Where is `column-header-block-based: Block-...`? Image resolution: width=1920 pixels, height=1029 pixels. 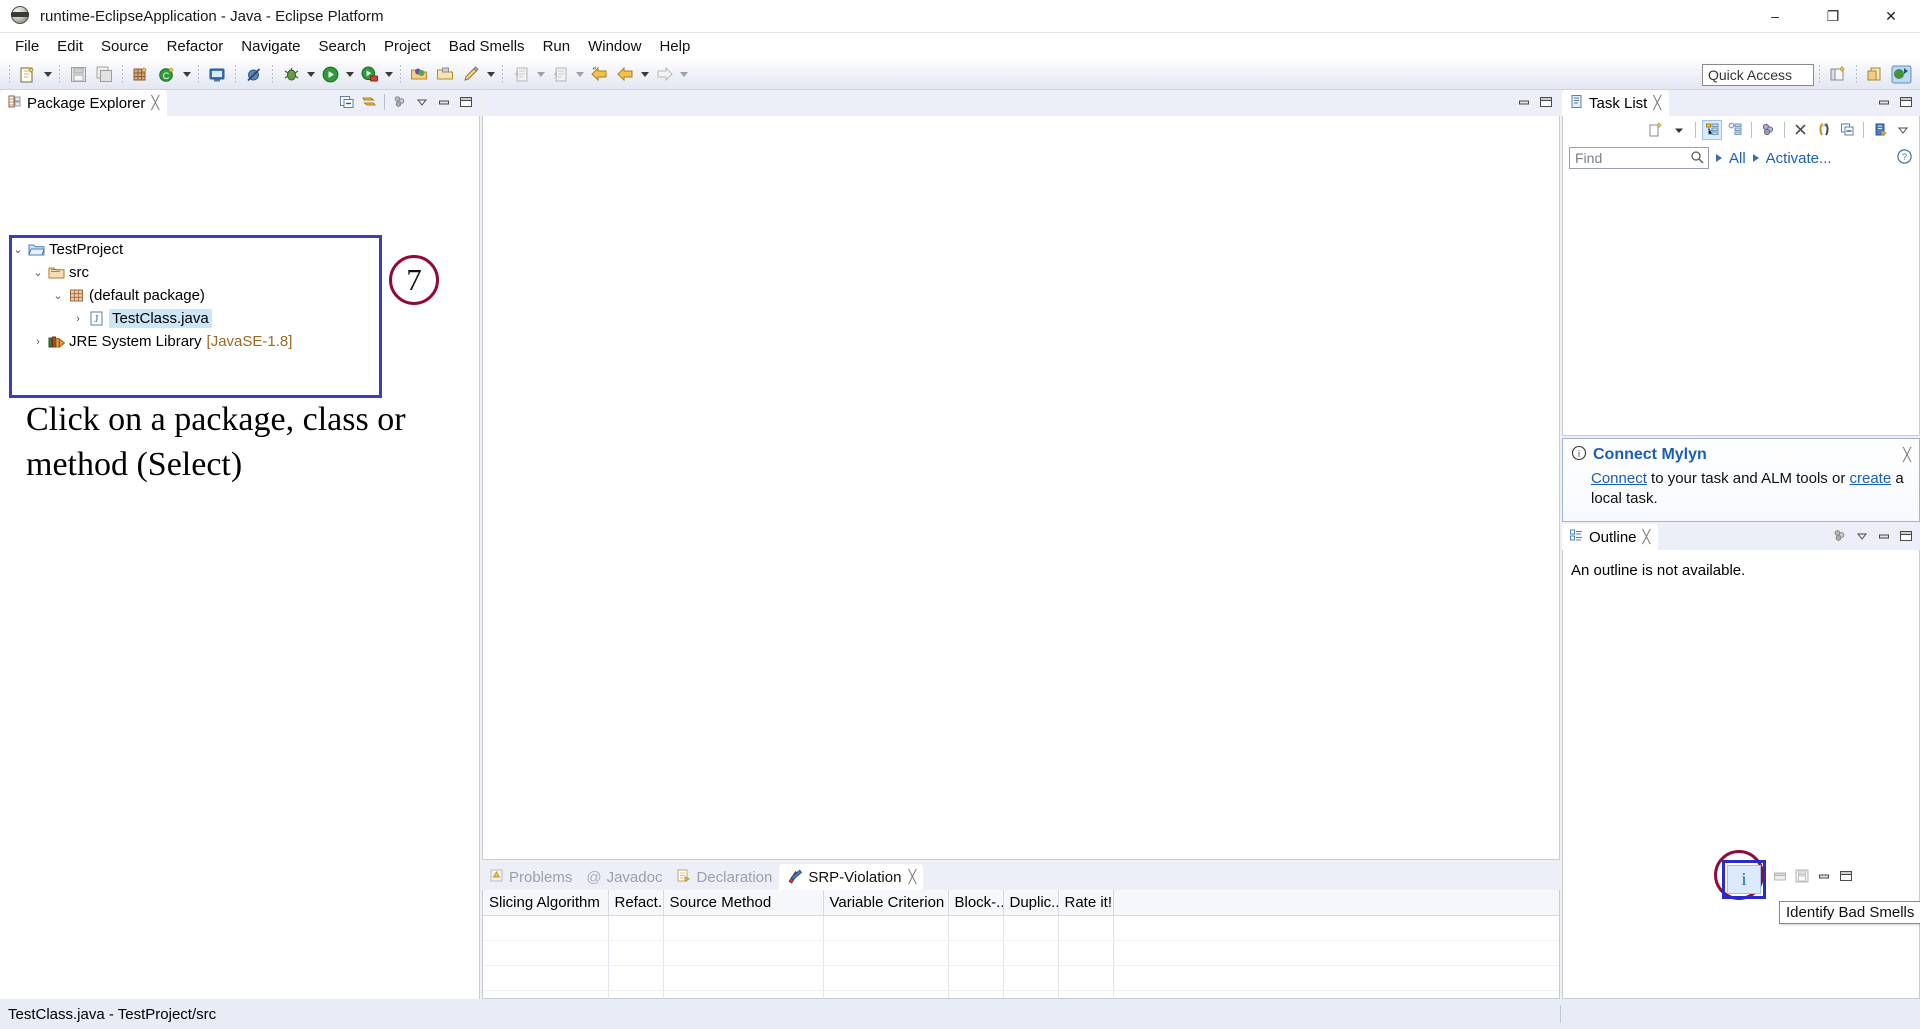
column-header-block-based: Block-... is located at coordinates (976, 903).